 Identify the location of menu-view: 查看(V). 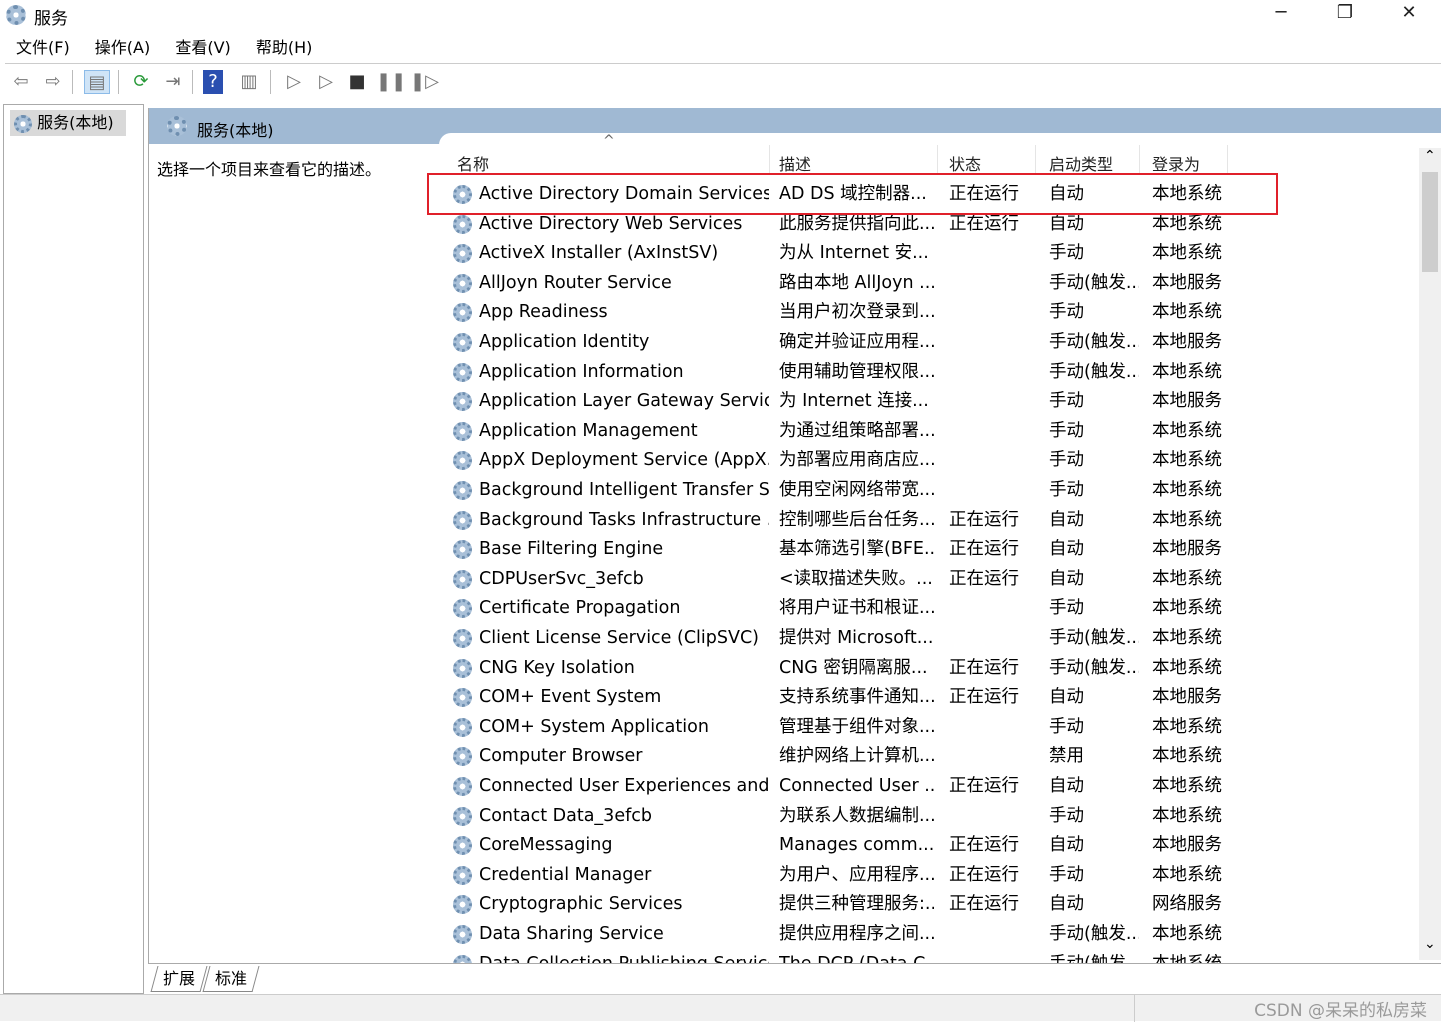
(202, 48).